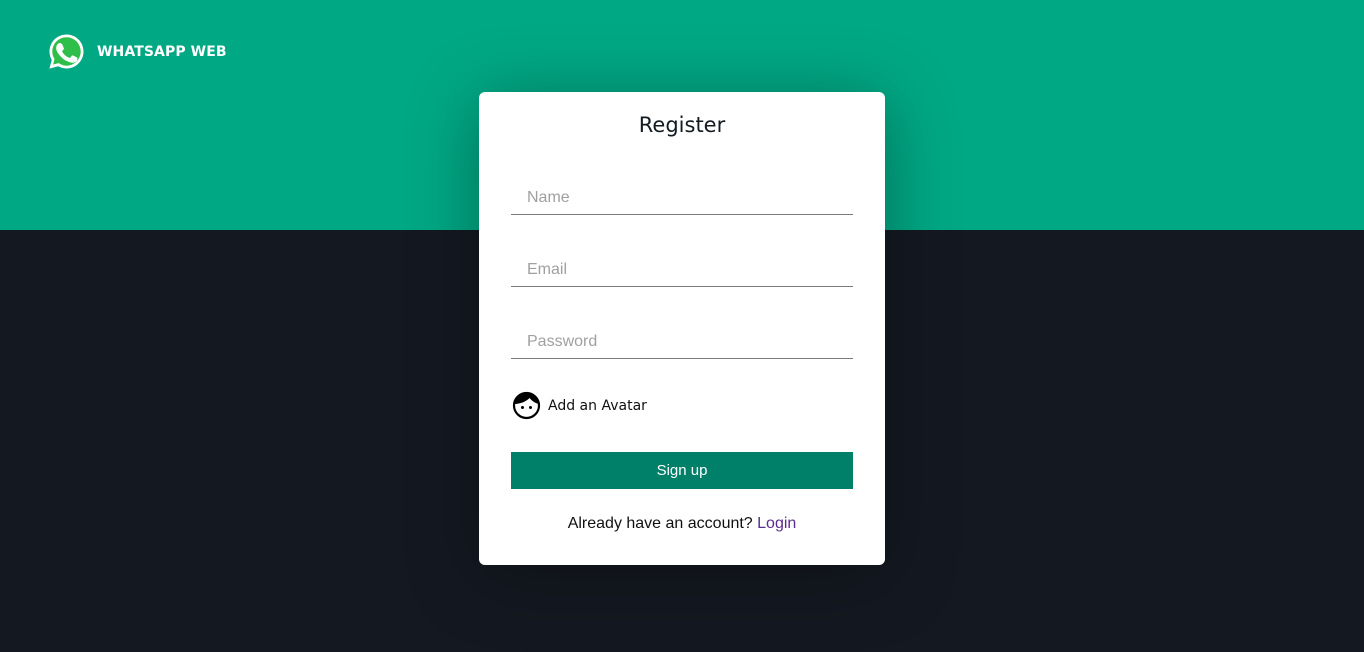  Describe the element at coordinates (682, 270) in the screenshot. I see `email-input` at that location.